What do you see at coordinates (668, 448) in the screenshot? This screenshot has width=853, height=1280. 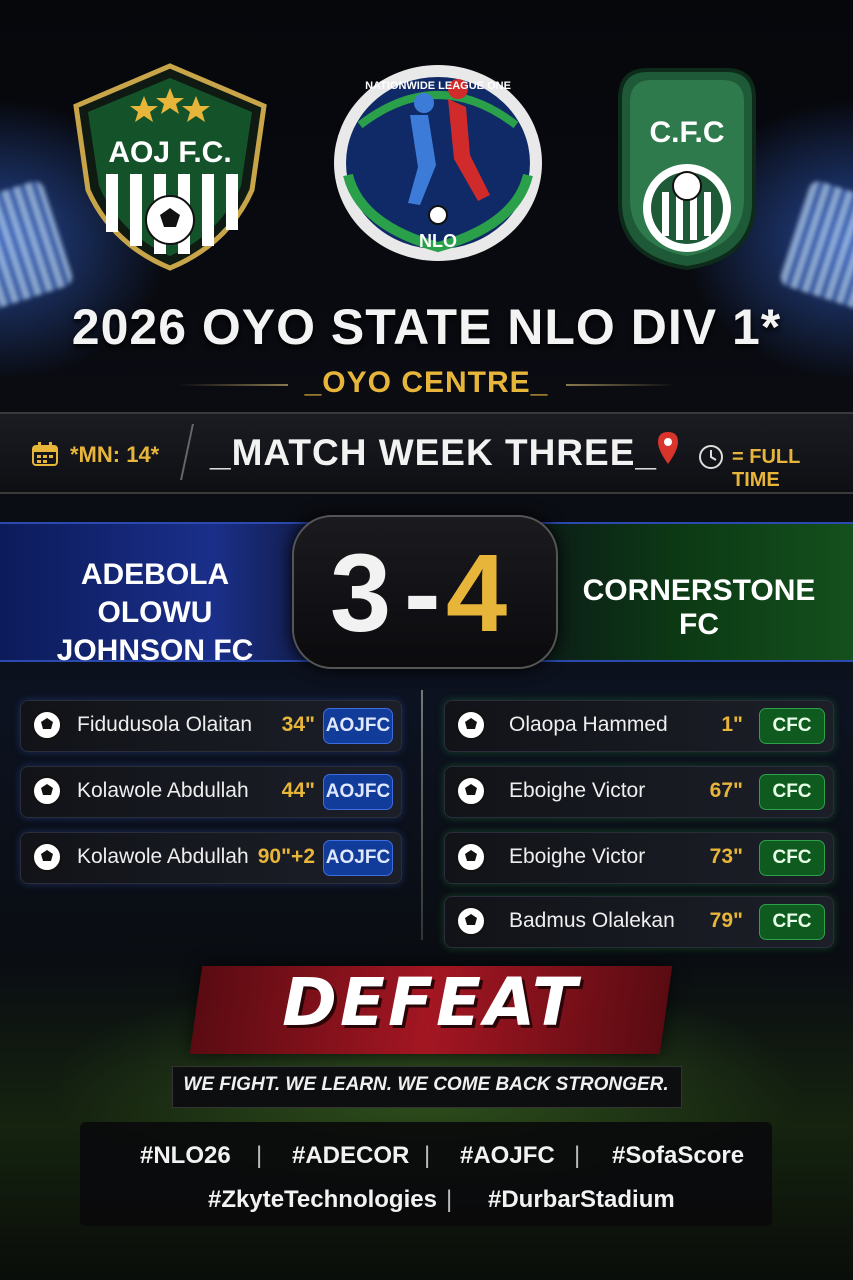 I see `location-pin-icon` at bounding box center [668, 448].